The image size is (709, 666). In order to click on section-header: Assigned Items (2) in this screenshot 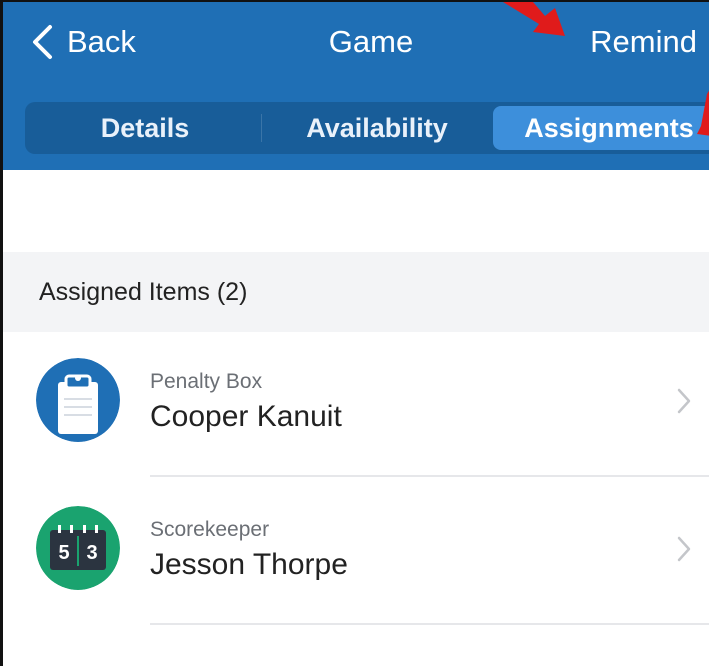, I will do `click(356, 292)`.